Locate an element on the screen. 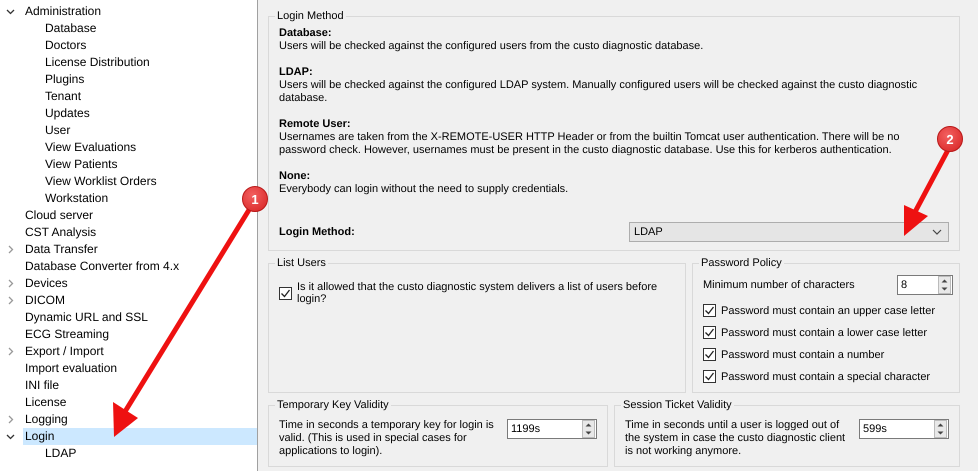 The width and height of the screenshot is (978, 471). method-heading: None: is located at coordinates (295, 176).